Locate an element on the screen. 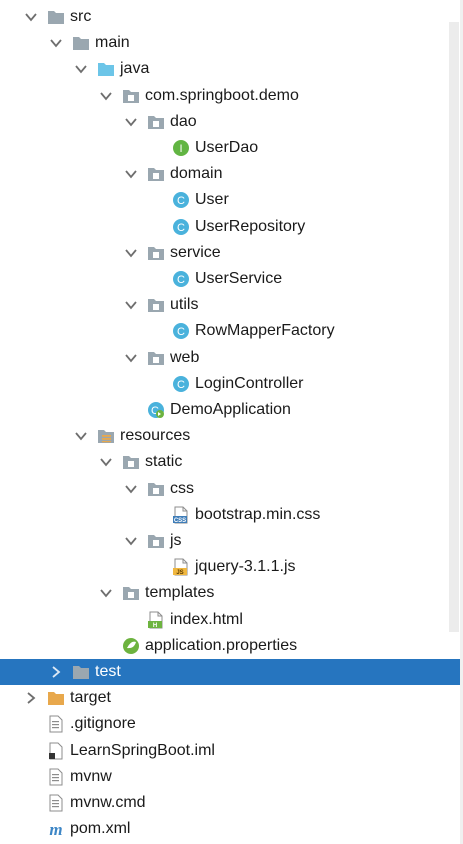  maven-file-icon: m is located at coordinates (56, 829).